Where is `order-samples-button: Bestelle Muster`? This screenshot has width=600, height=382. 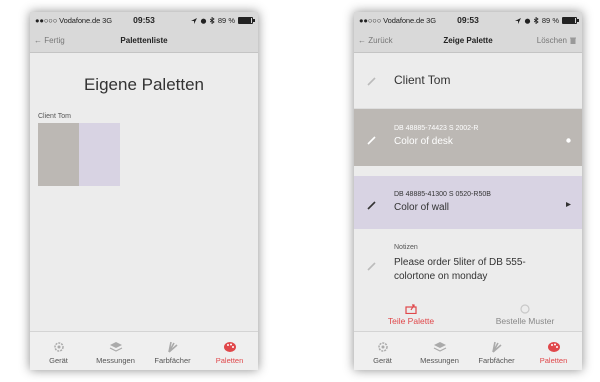
order-samples-button: Bestelle Muster is located at coordinates (525, 314).